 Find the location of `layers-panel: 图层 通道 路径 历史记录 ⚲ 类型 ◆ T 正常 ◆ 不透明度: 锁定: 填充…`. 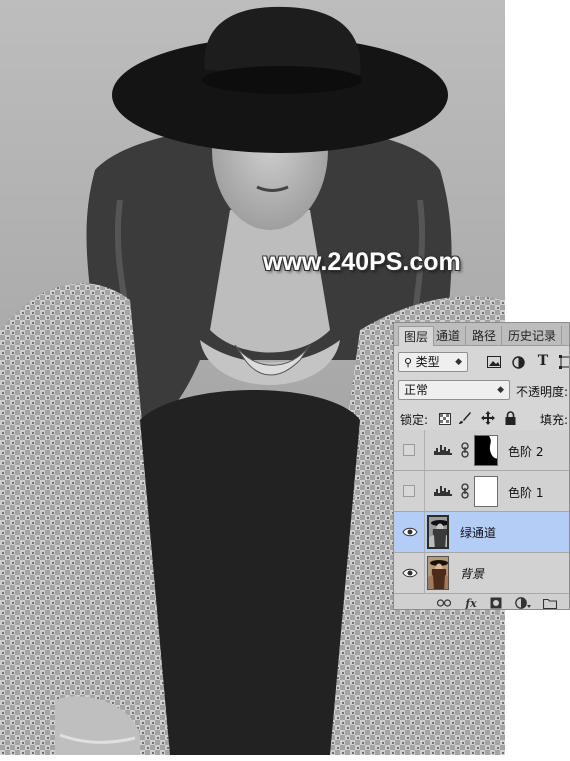

layers-panel: 图层 通道 路径 历史记录 ⚲ 类型 ◆ T 正常 ◆ 不透明度: 锁定: 填充… is located at coordinates (481, 466).